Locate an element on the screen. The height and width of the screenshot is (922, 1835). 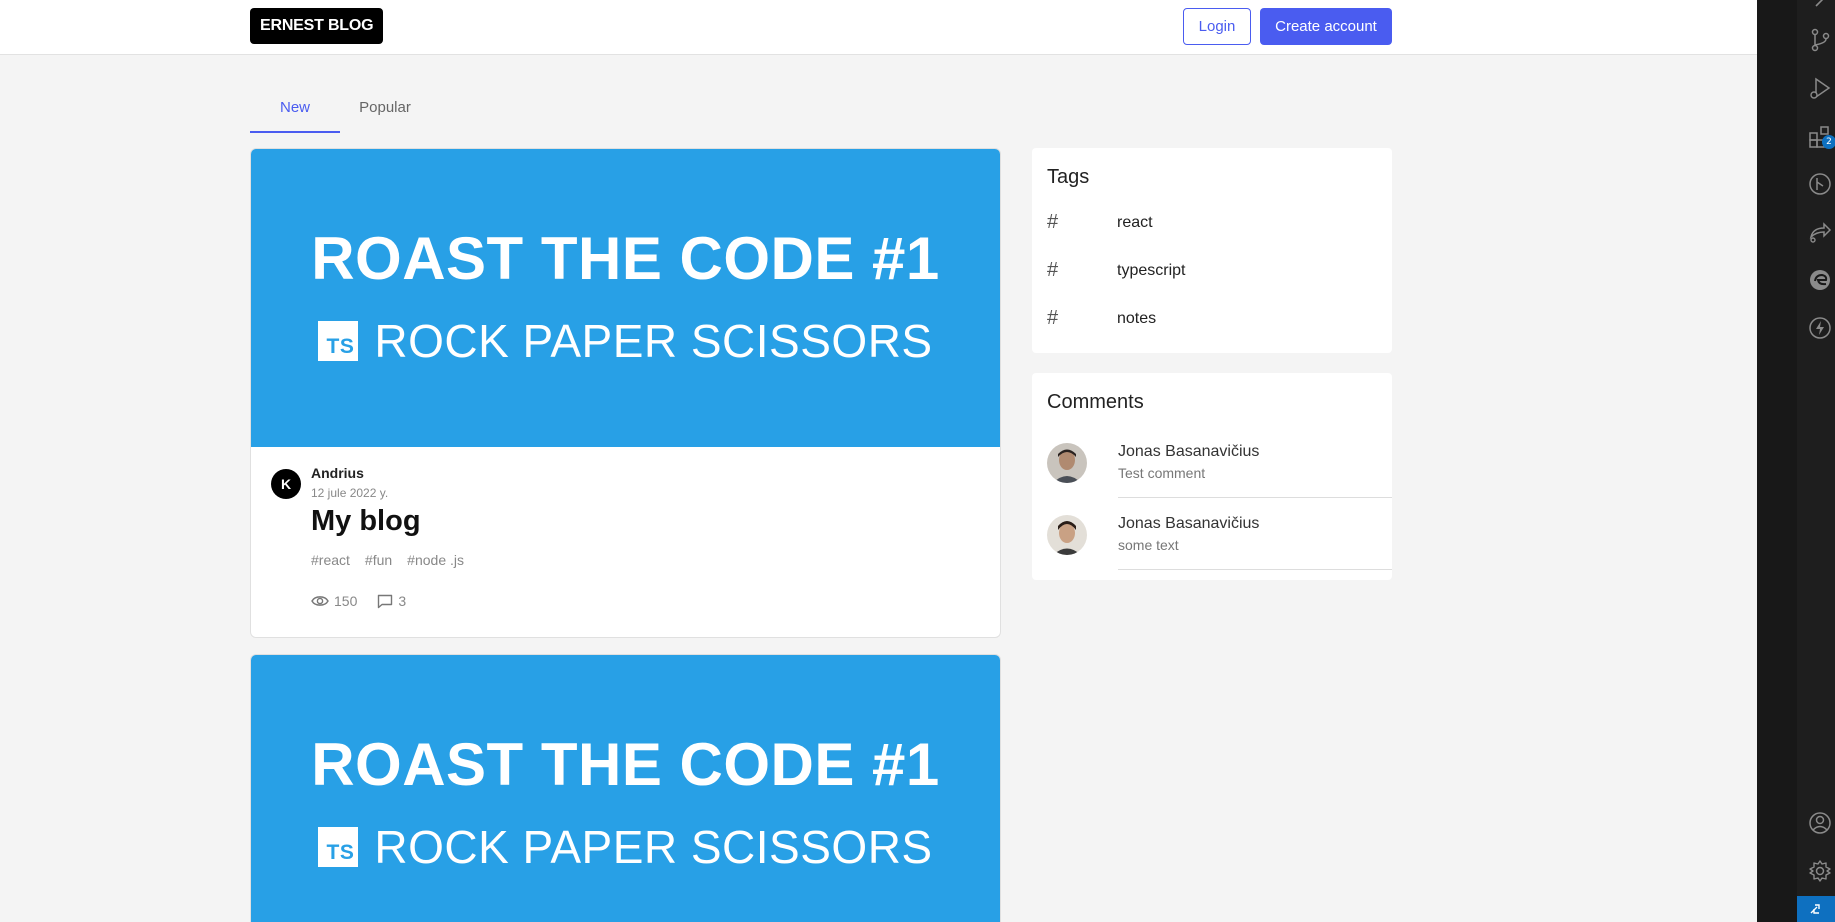
create-account-button: Create account is located at coordinates (1326, 26).